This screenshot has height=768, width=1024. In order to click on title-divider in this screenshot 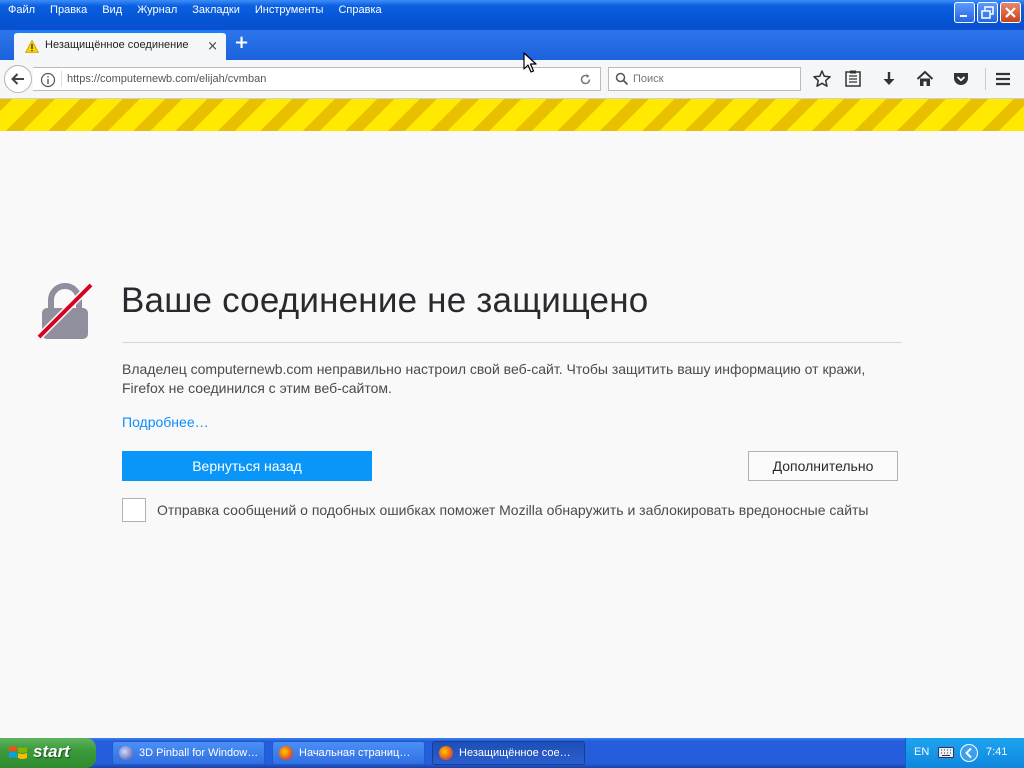, I will do `click(512, 342)`.